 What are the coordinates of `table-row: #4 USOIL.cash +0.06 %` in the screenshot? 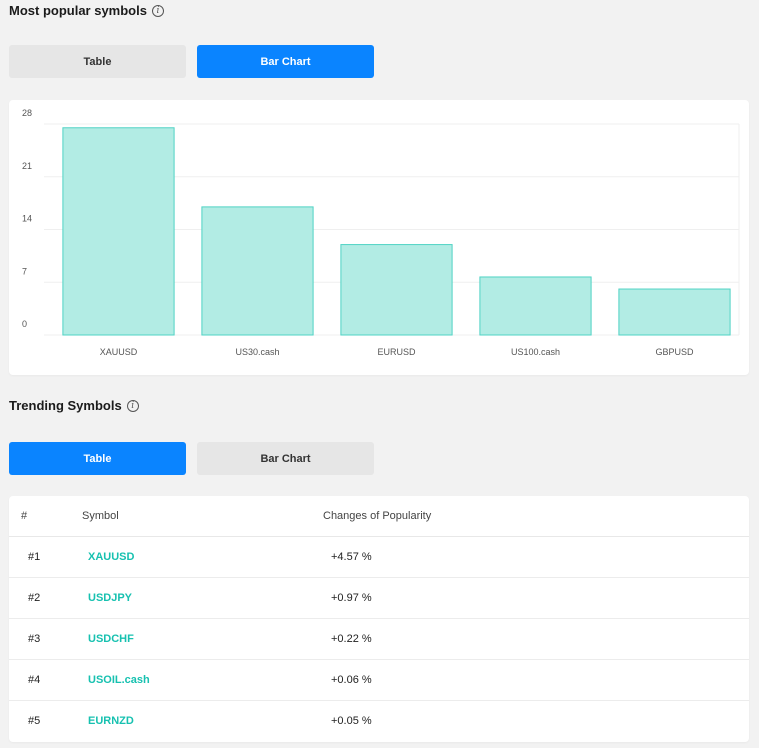 It's located at (379, 680).